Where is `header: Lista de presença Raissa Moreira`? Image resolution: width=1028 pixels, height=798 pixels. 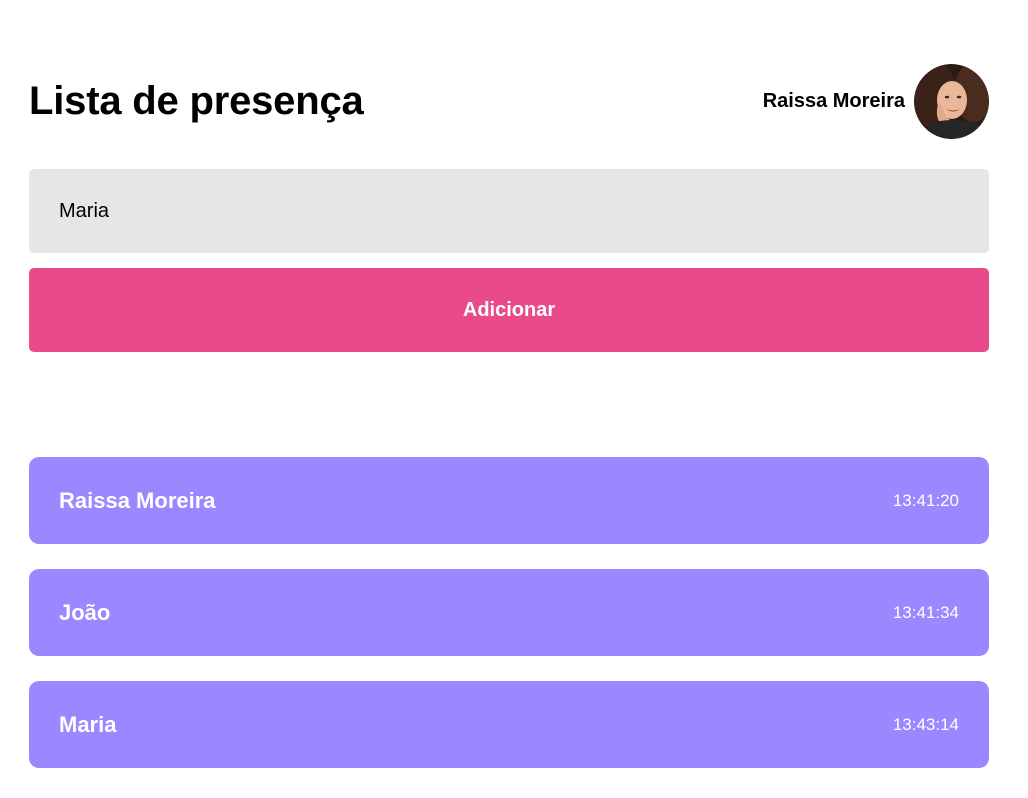 header: Lista de presença Raissa Moreira is located at coordinates (509, 101).